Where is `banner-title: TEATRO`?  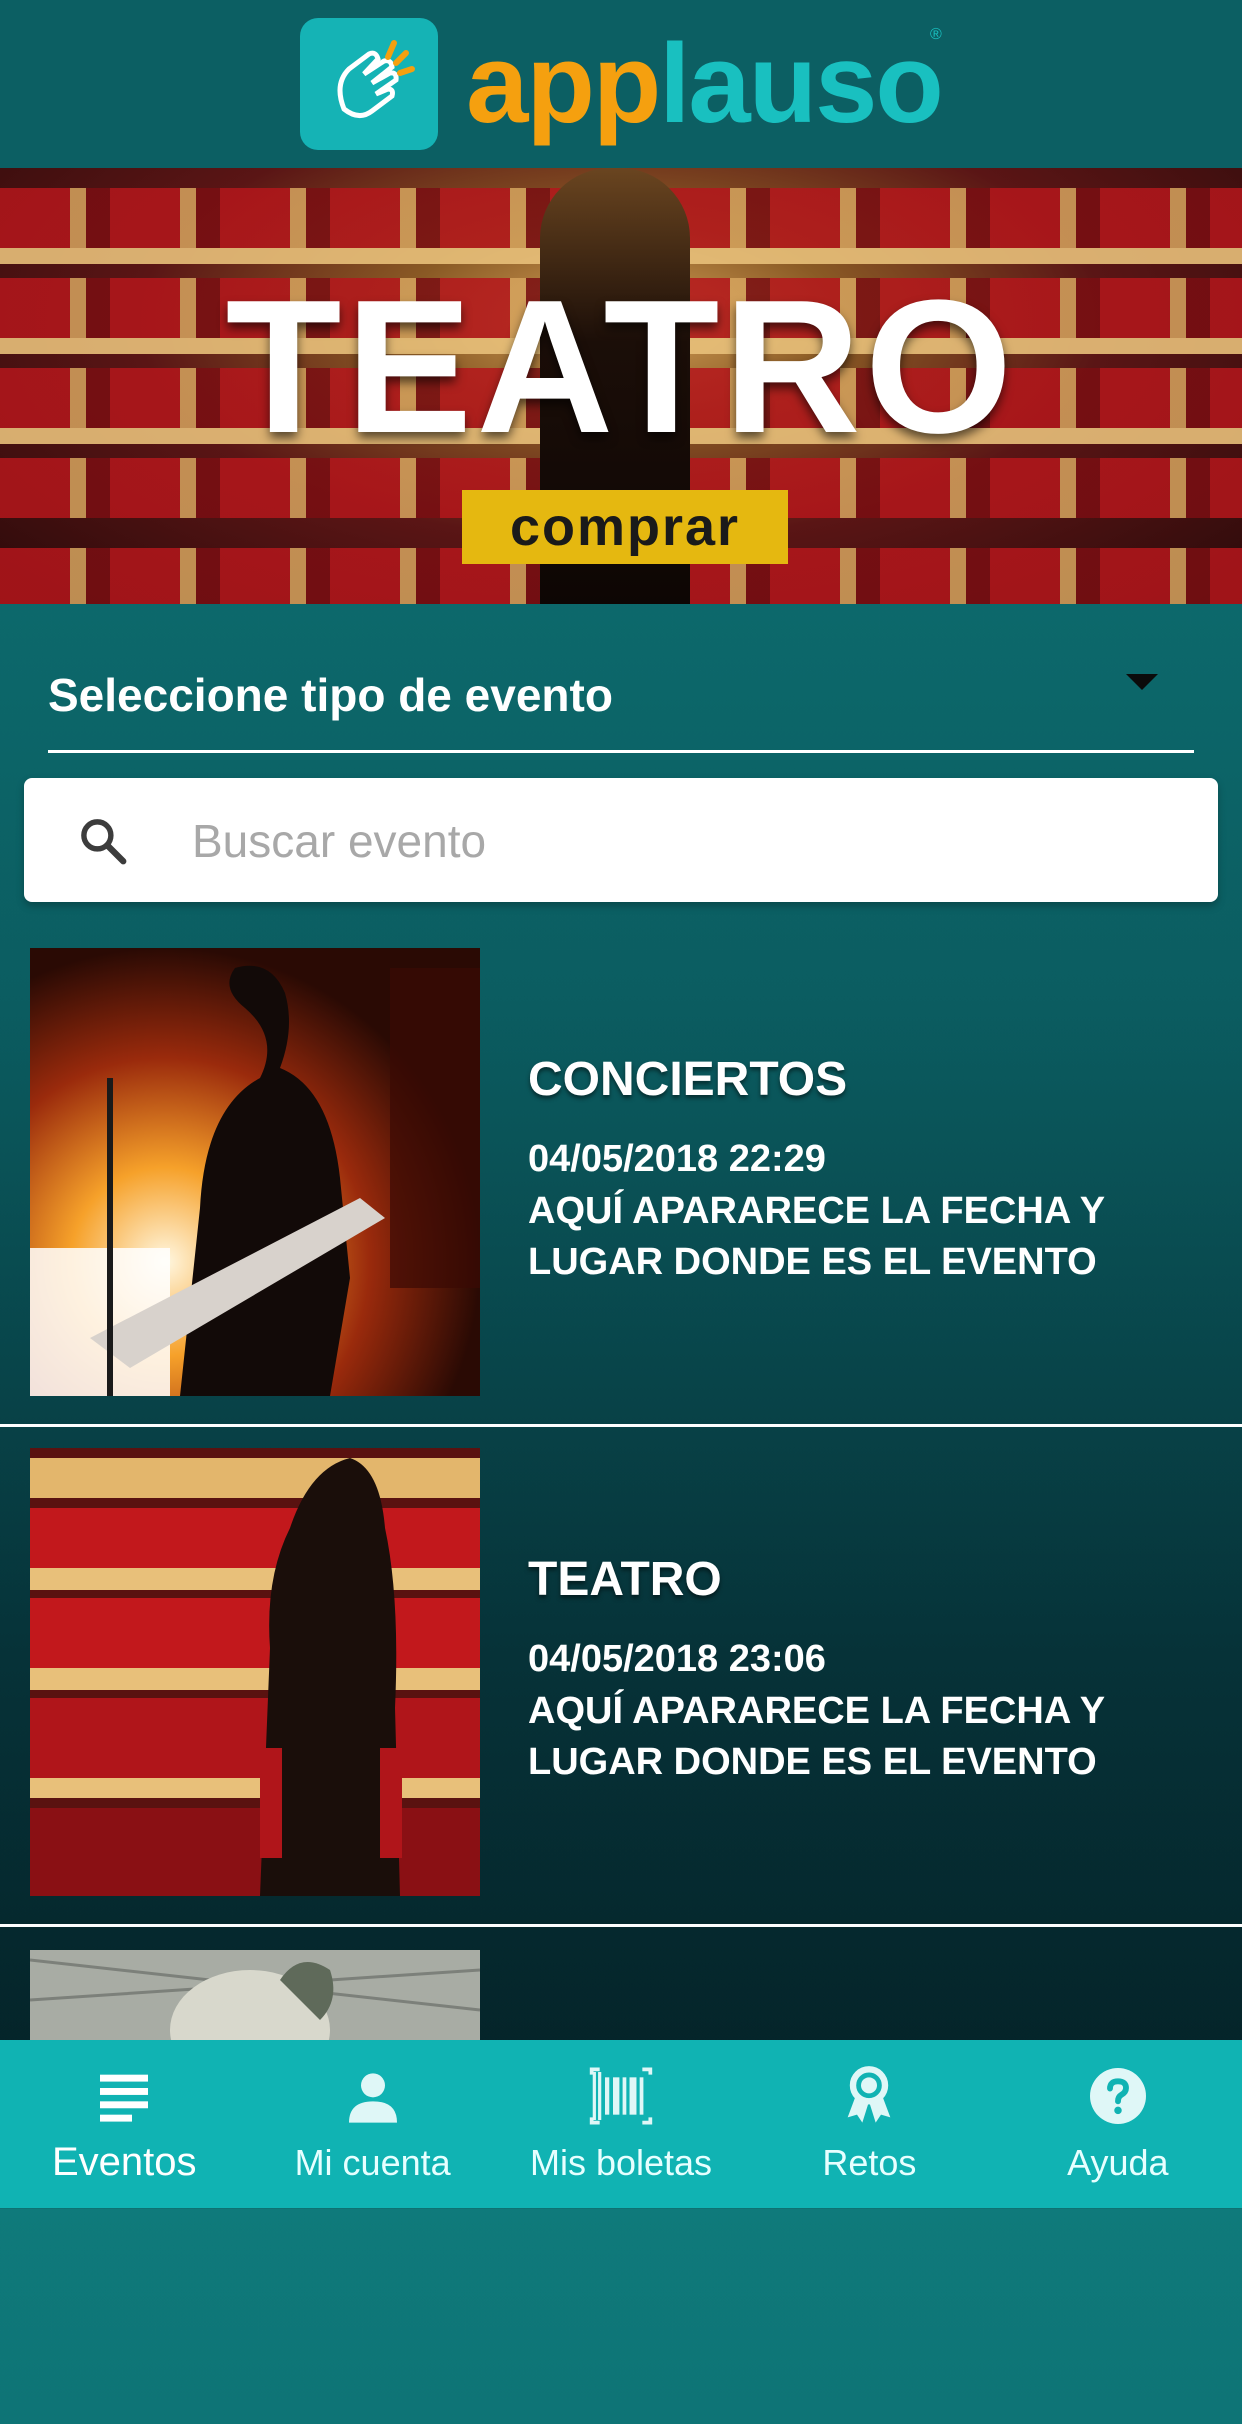 banner-title: TEATRO is located at coordinates (621, 367).